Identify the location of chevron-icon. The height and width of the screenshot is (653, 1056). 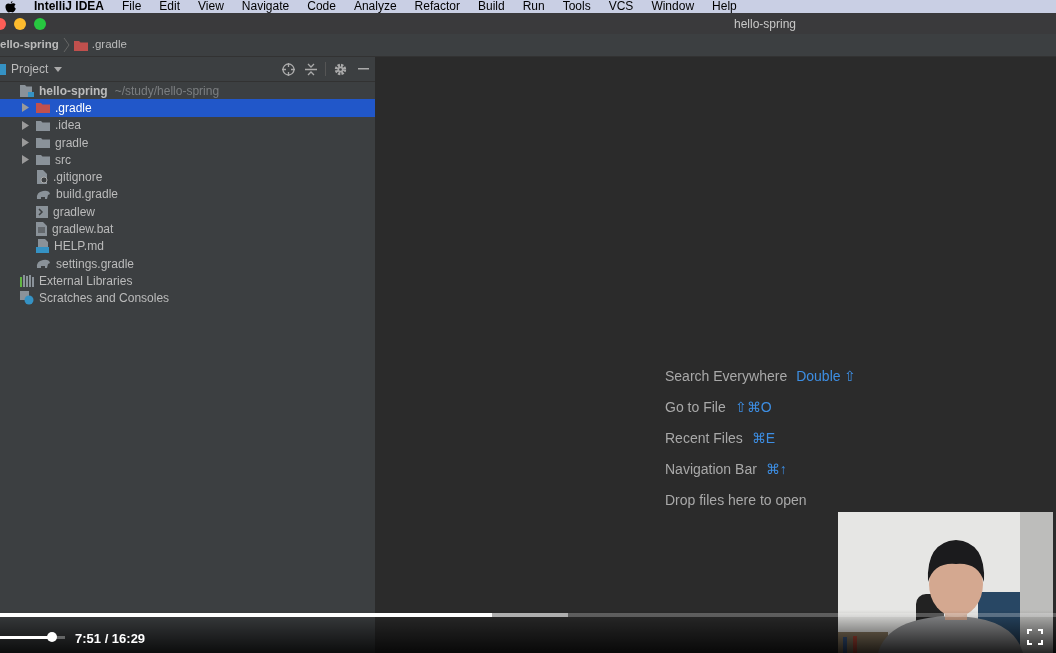
(66, 45).